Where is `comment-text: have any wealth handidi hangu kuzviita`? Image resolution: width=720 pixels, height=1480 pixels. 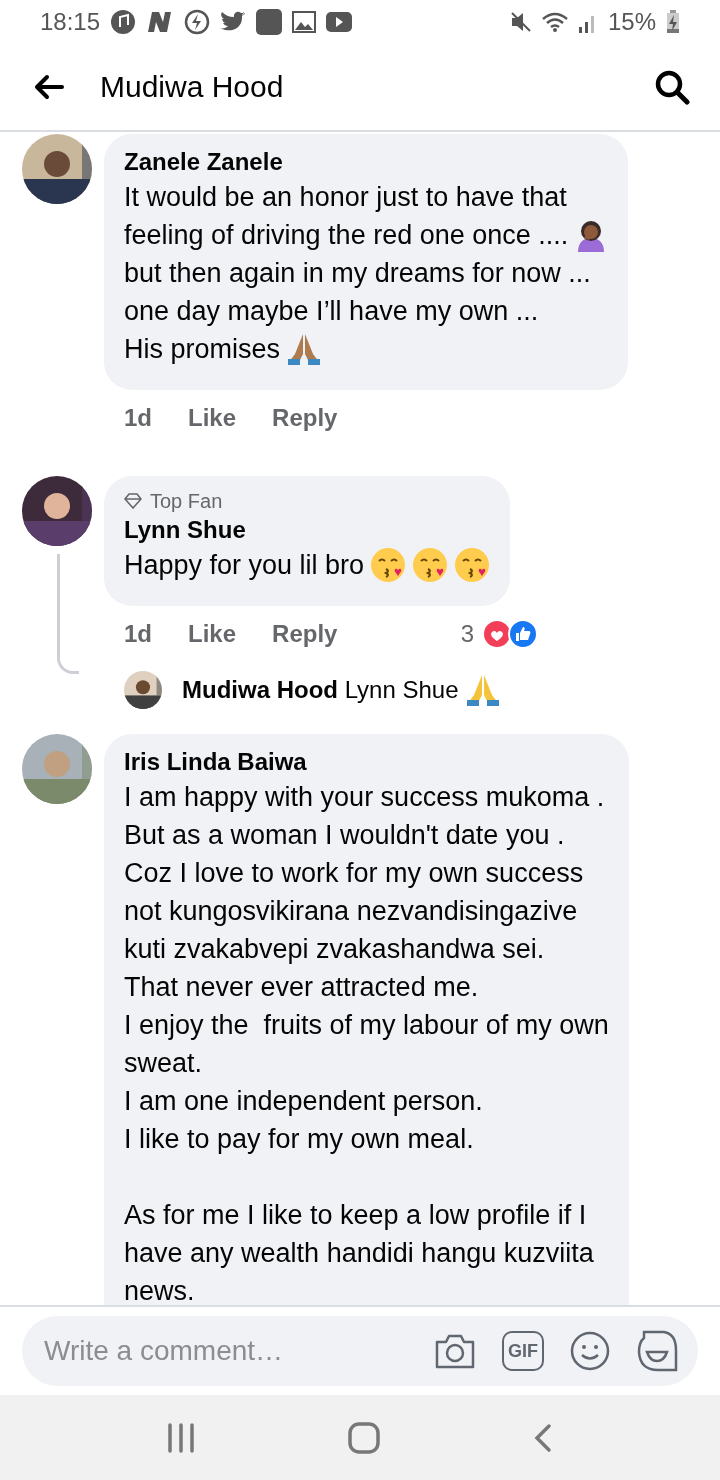 comment-text: have any wealth handidi hangu kuzviita is located at coordinates (359, 1253).